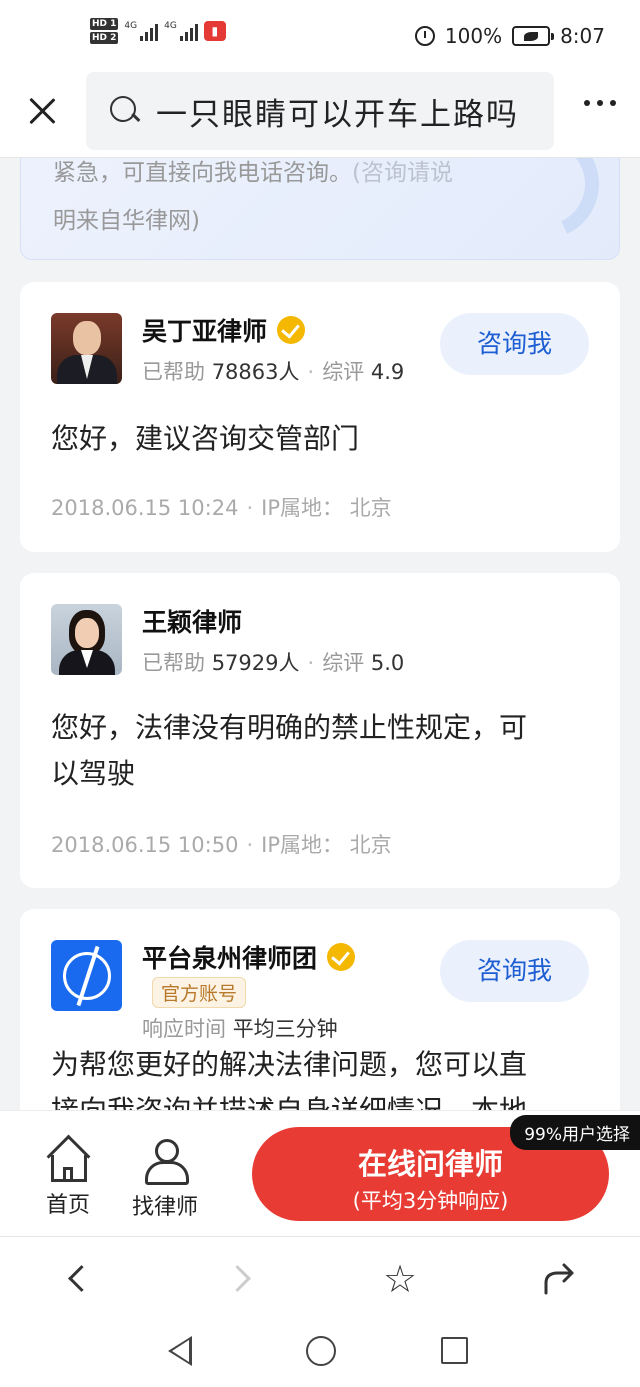  Describe the element at coordinates (192, 621) in the screenshot. I see `lawyer-name: 王颖律师` at that location.